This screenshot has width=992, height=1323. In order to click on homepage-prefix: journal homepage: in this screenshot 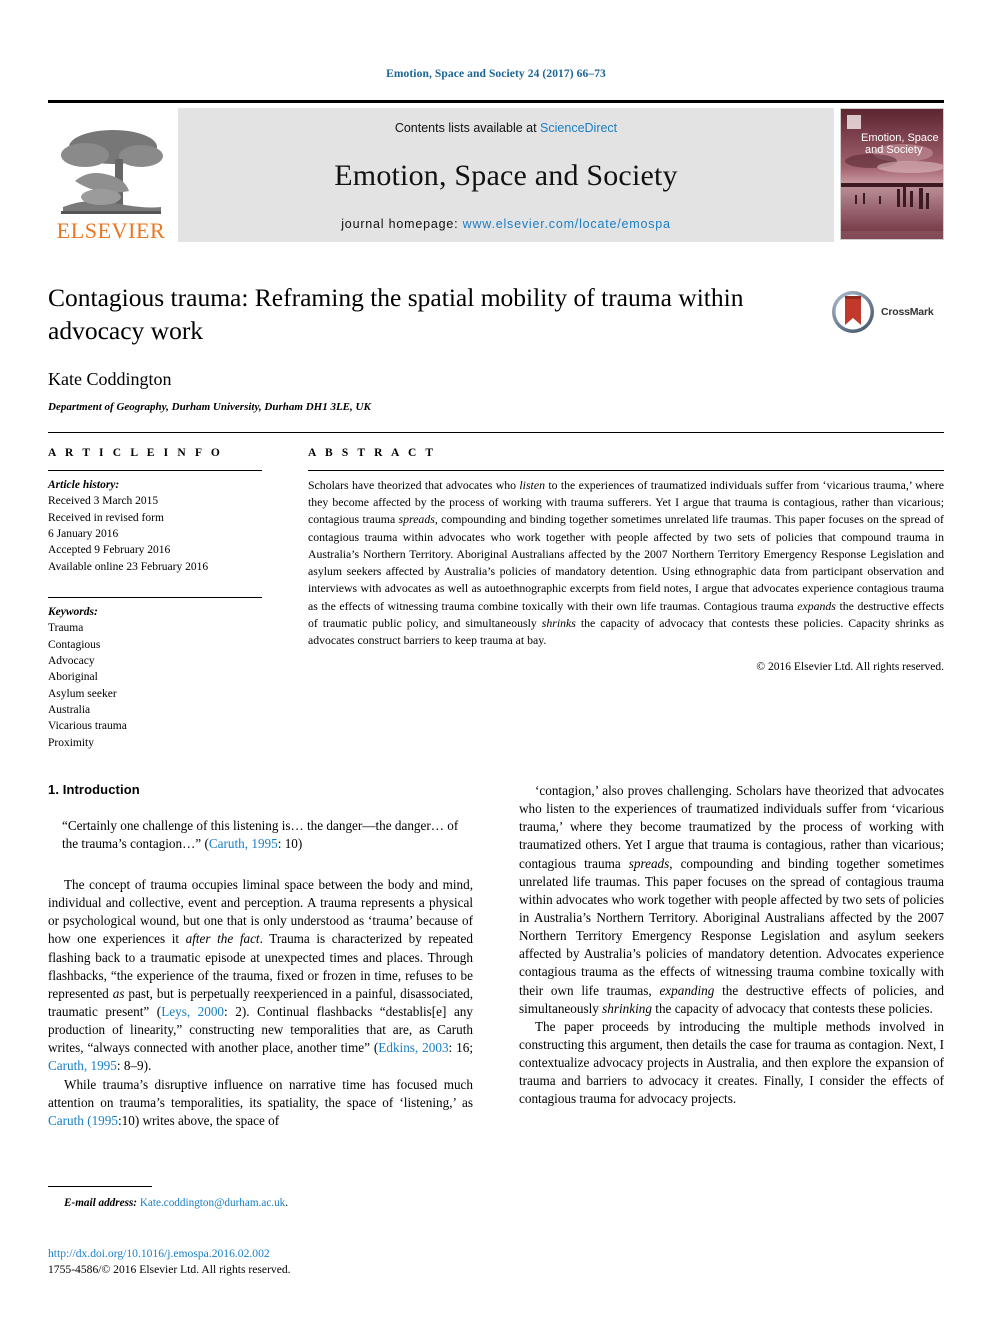, I will do `click(402, 224)`.